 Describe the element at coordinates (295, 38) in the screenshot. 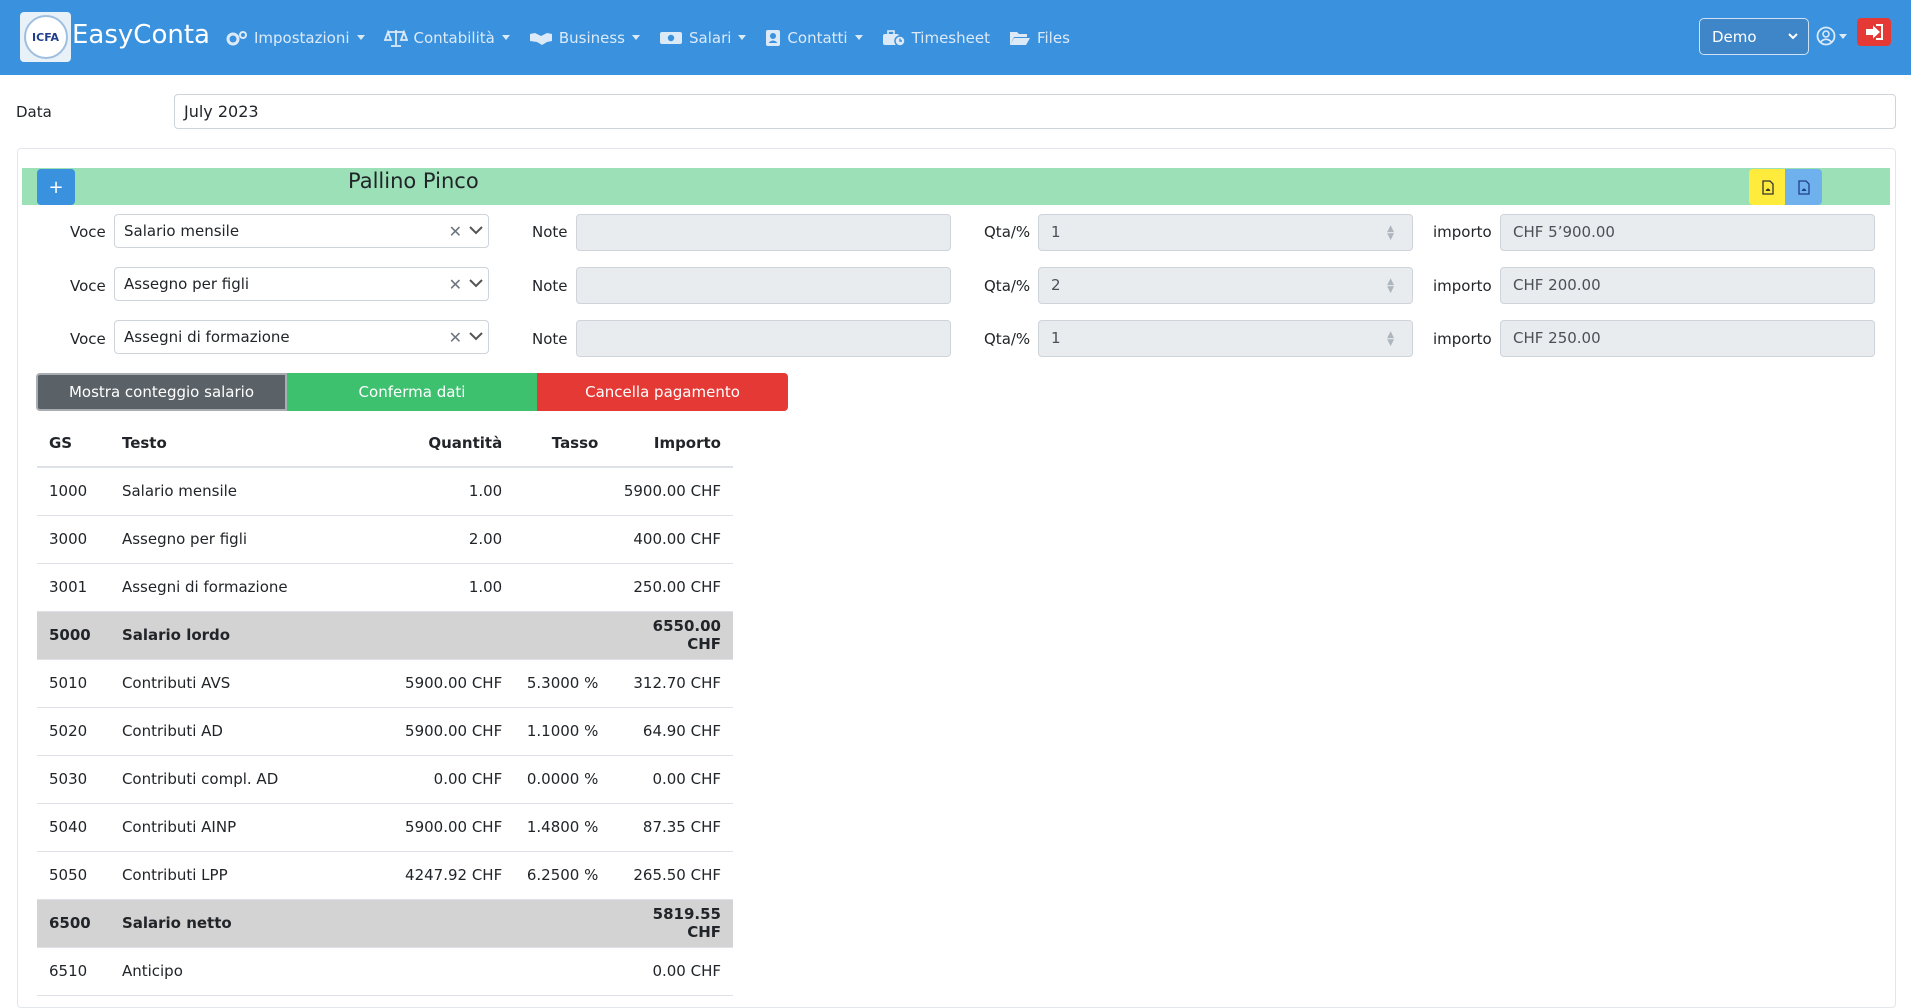

I see `menu-impostazioni: Impostazioni` at that location.